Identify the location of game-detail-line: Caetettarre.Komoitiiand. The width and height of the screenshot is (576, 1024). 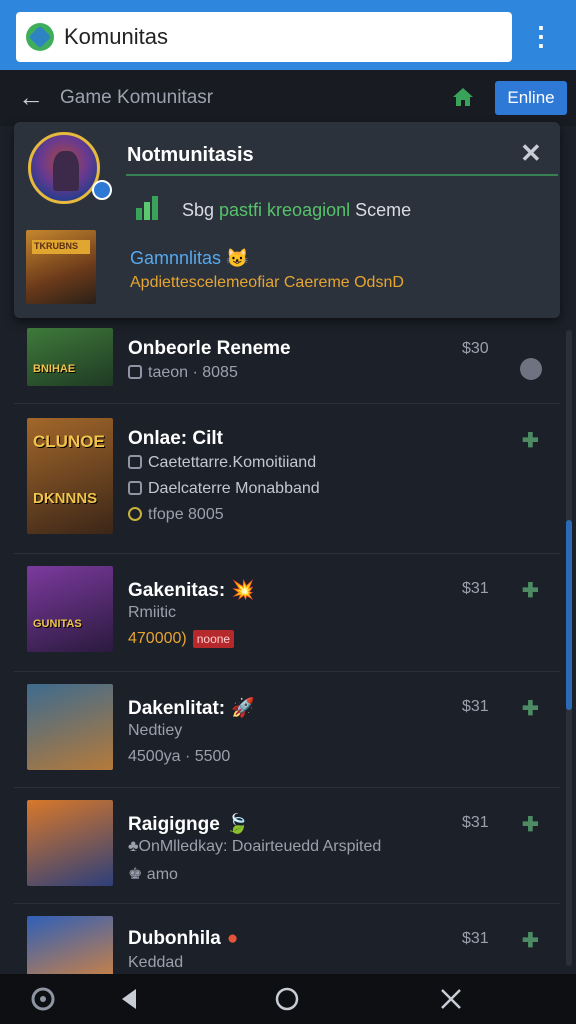
(222, 463).